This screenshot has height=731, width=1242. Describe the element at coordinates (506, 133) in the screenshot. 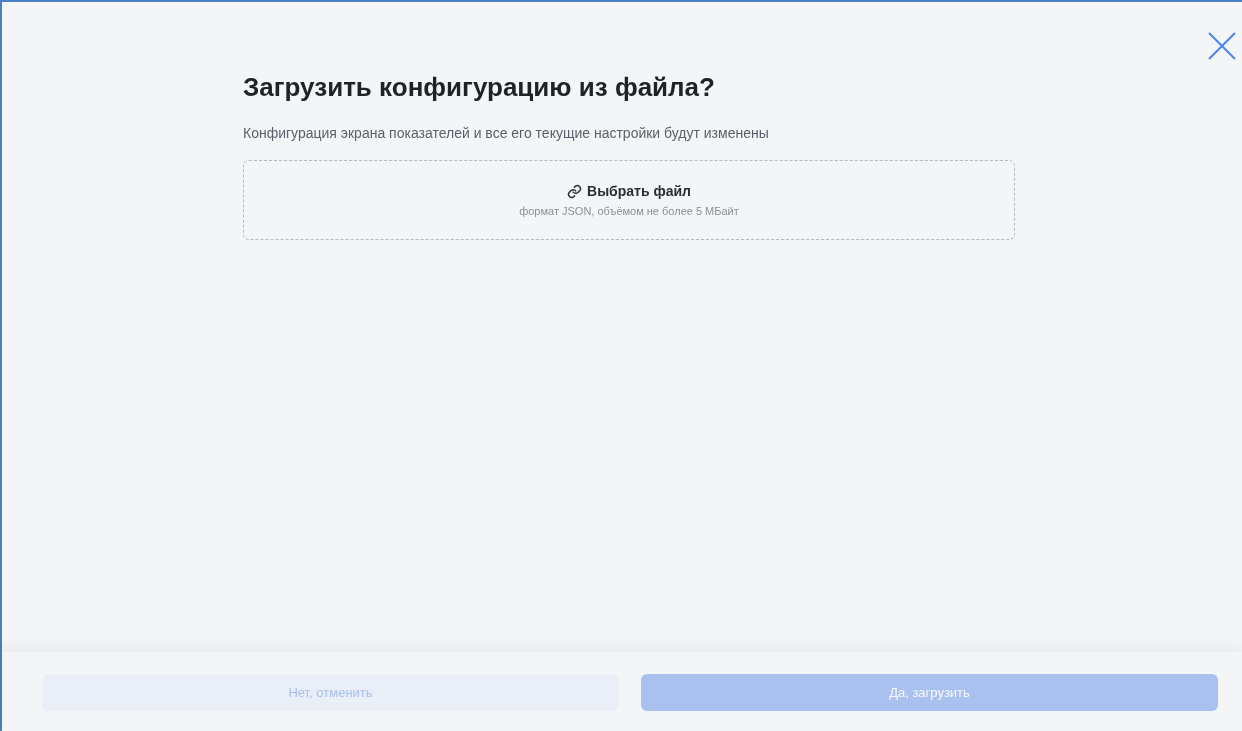

I see `dialog-description: Конфигурация экрана показателей и все его текущие настройки будут изменены` at that location.